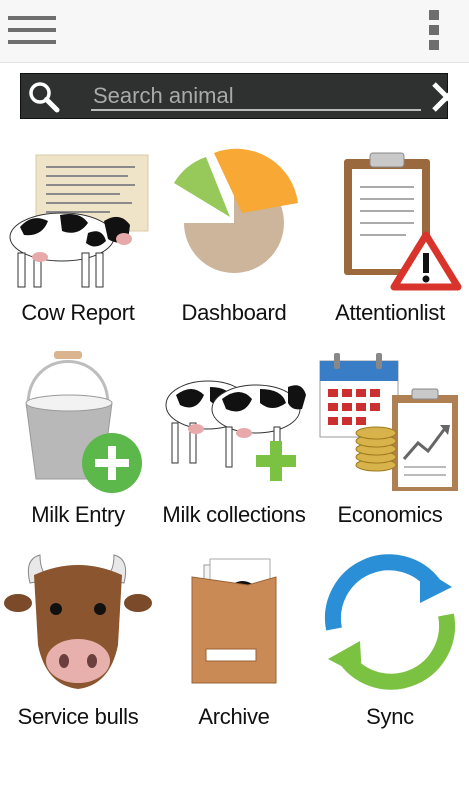 Image resolution: width=469 pixels, height=800 pixels. I want to click on tile-milk-collections: Milk collections, so click(234, 447).